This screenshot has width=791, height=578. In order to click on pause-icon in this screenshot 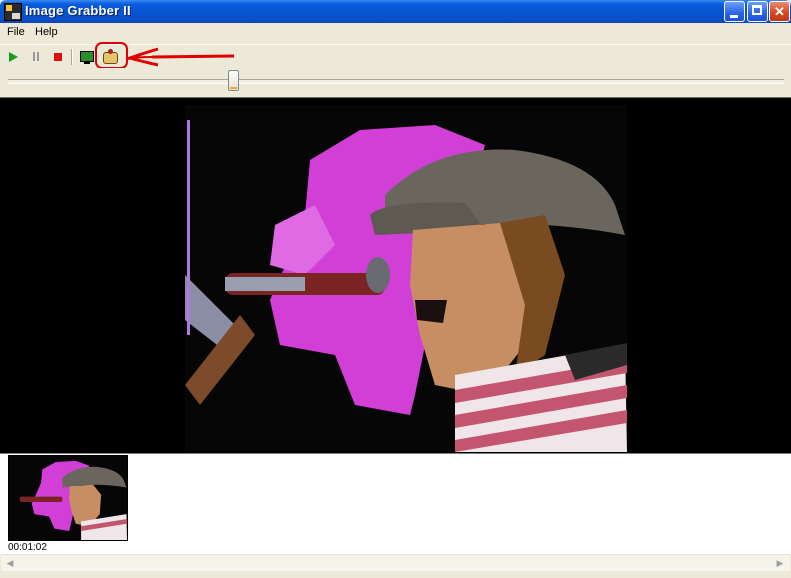, I will do `click(36, 57)`.